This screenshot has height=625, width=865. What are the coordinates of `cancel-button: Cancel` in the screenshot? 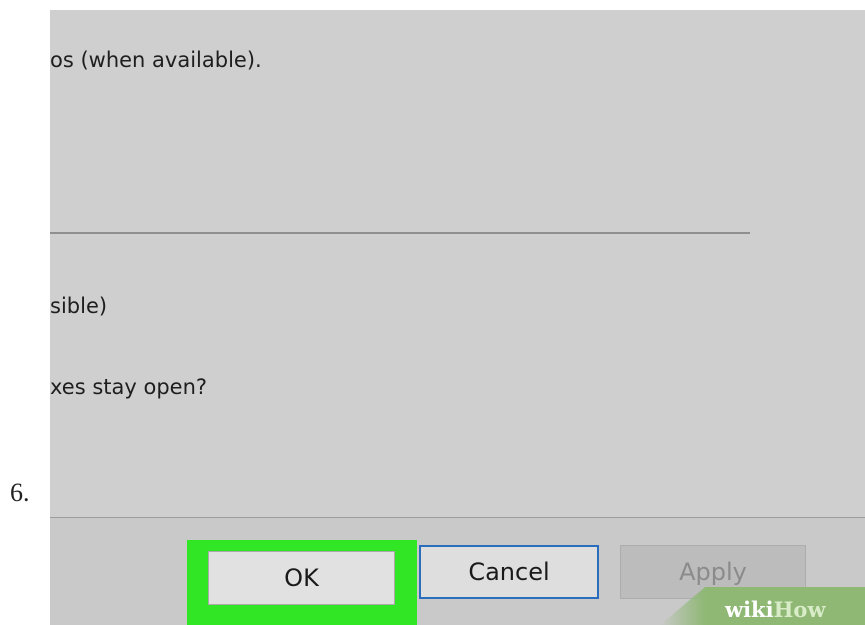 It's located at (509, 572).